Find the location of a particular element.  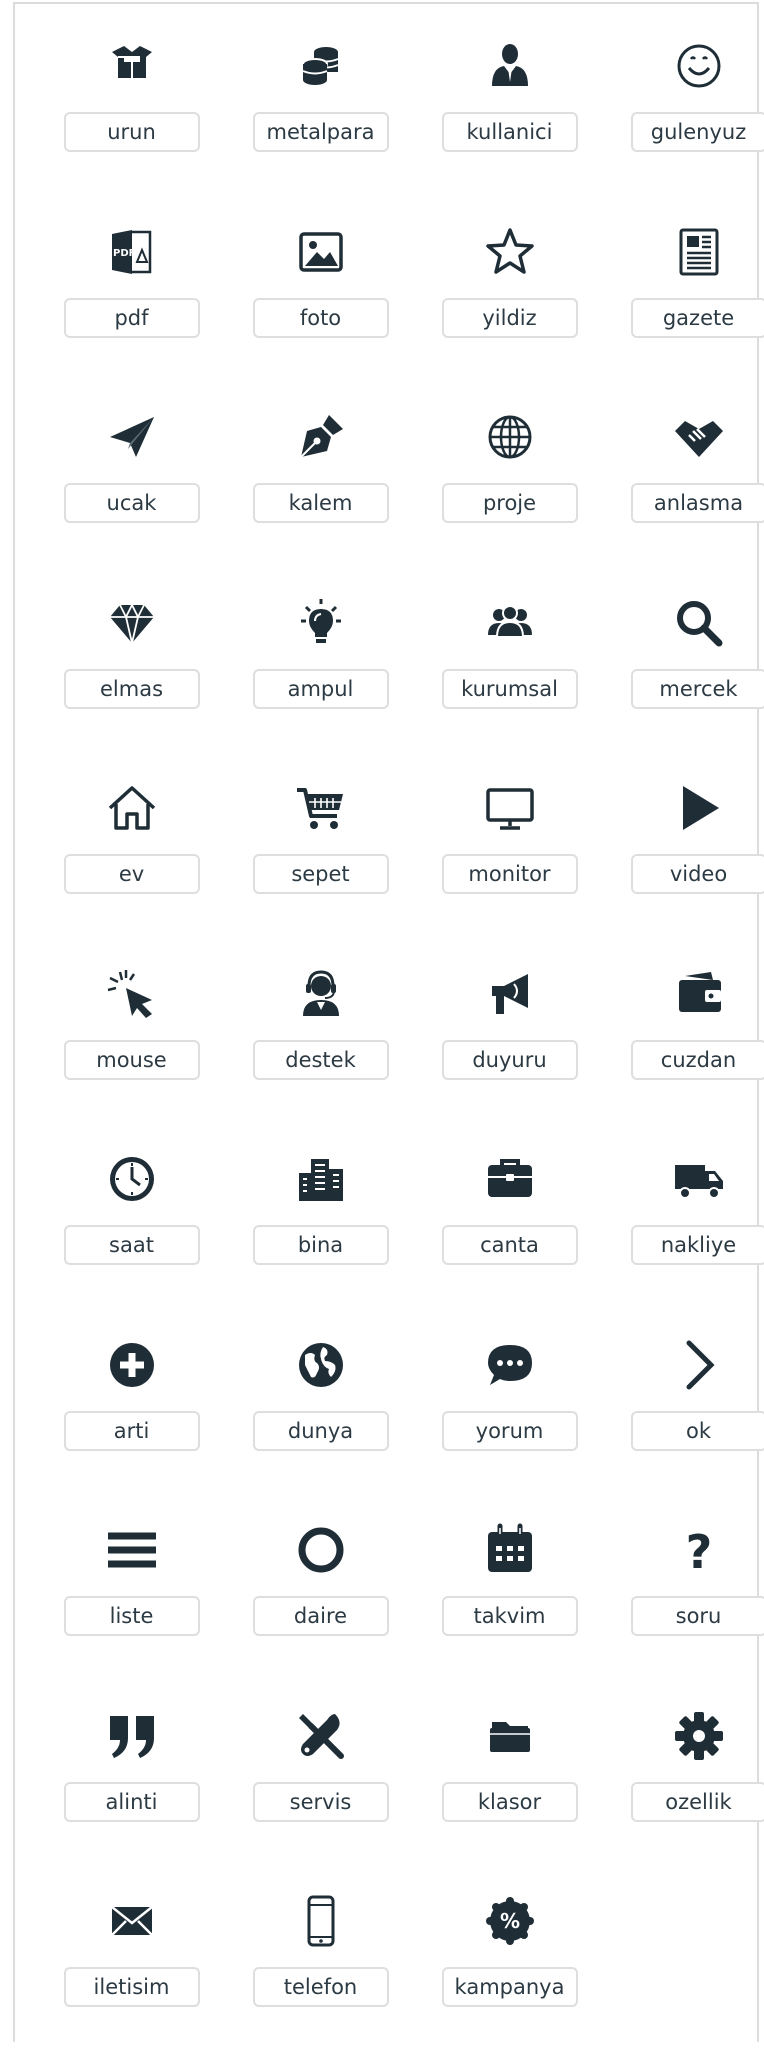

icon-tile-nakliye: nakliye is located at coordinates (684, 1224).